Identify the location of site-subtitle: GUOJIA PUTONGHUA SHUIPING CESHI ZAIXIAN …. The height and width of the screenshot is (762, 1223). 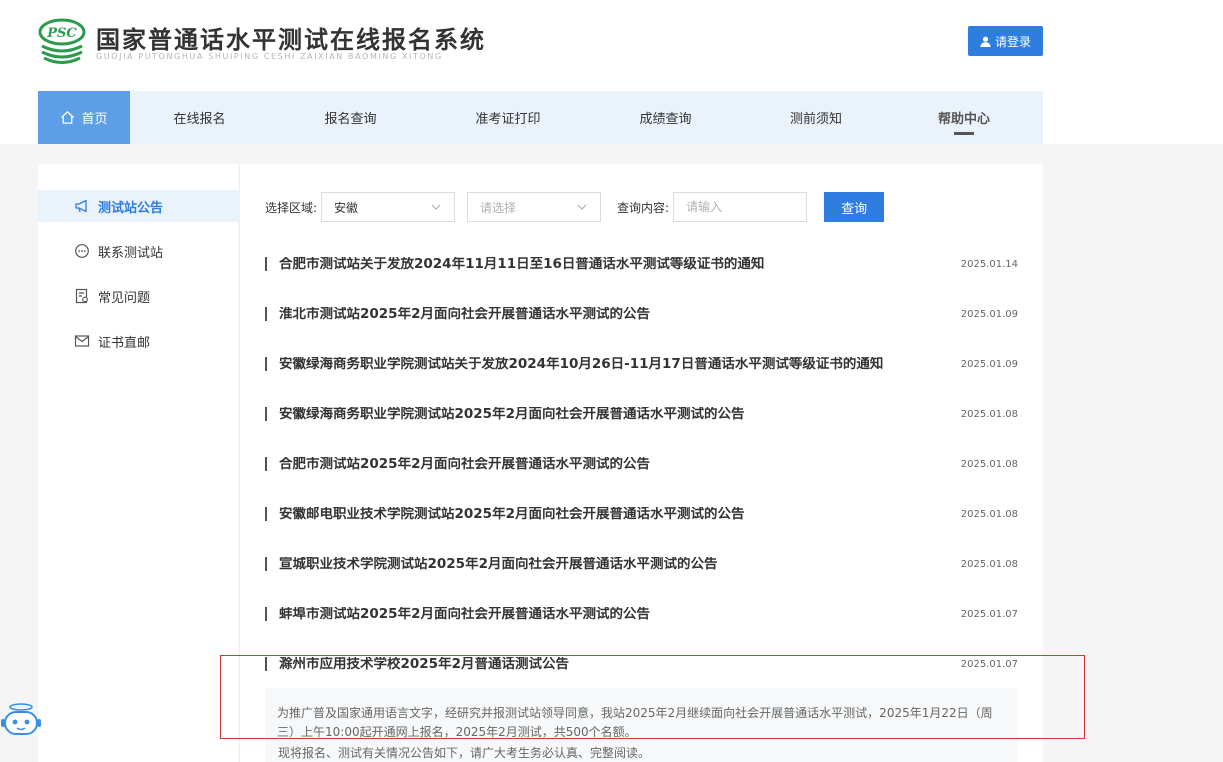
(269, 56).